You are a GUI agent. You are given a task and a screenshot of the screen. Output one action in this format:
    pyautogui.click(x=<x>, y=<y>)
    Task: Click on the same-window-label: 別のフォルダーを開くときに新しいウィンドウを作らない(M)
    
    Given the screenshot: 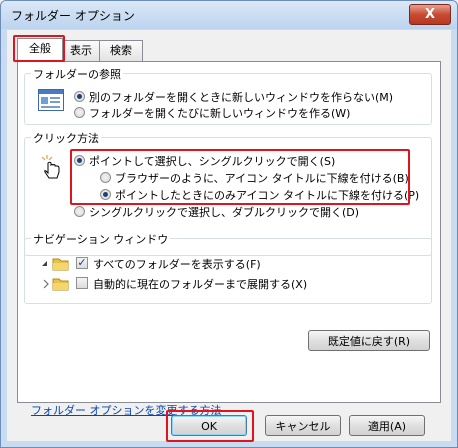 What is the action you would take?
    pyautogui.click(x=241, y=97)
    